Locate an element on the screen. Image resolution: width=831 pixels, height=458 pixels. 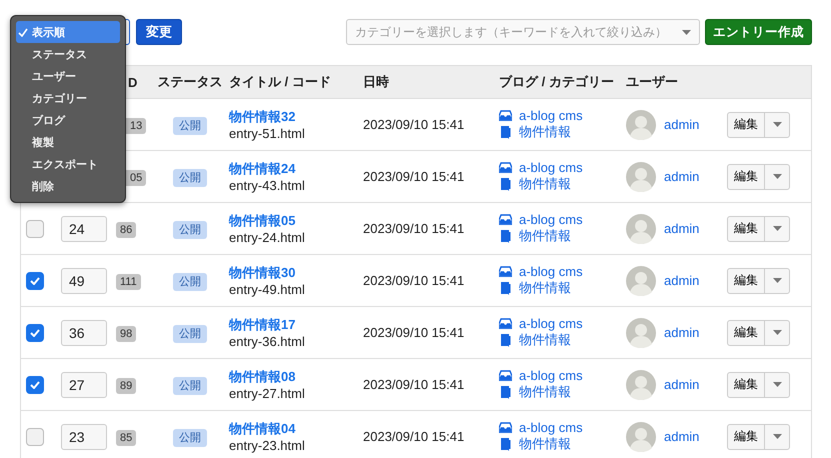
order-field: 36 is located at coordinates (84, 333).